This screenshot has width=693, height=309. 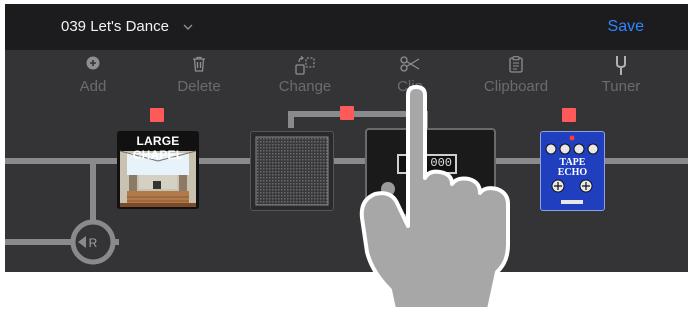 I want to click on reverb-label: LARGE CHAPEL, so click(x=158, y=148).